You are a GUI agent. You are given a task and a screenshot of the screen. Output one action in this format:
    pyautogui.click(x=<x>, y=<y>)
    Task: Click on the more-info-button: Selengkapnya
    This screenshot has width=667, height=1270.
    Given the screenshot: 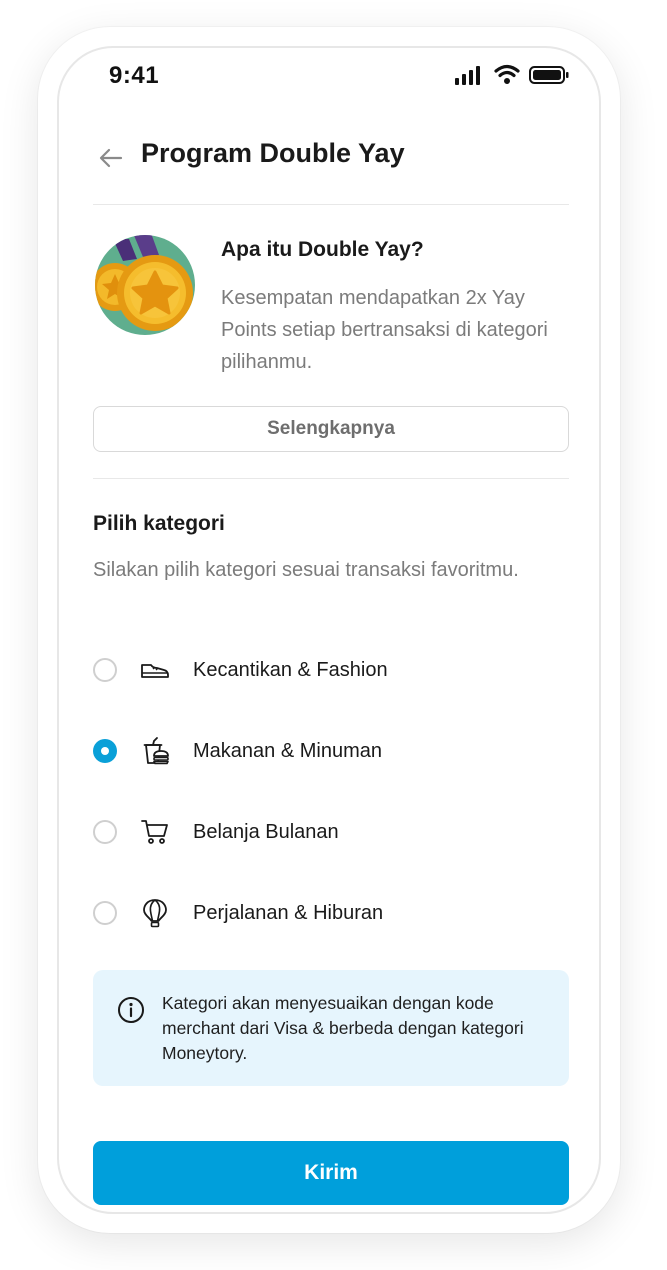 What is the action you would take?
    pyautogui.click(x=331, y=429)
    